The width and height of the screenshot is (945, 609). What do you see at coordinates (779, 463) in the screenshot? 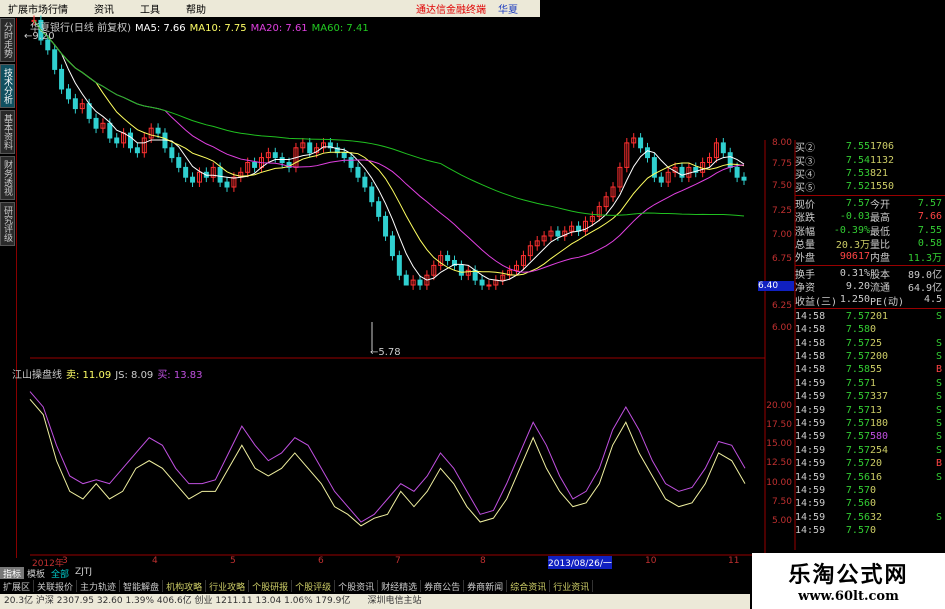
I see `indicator-axis-label: 12.50` at bounding box center [779, 463].